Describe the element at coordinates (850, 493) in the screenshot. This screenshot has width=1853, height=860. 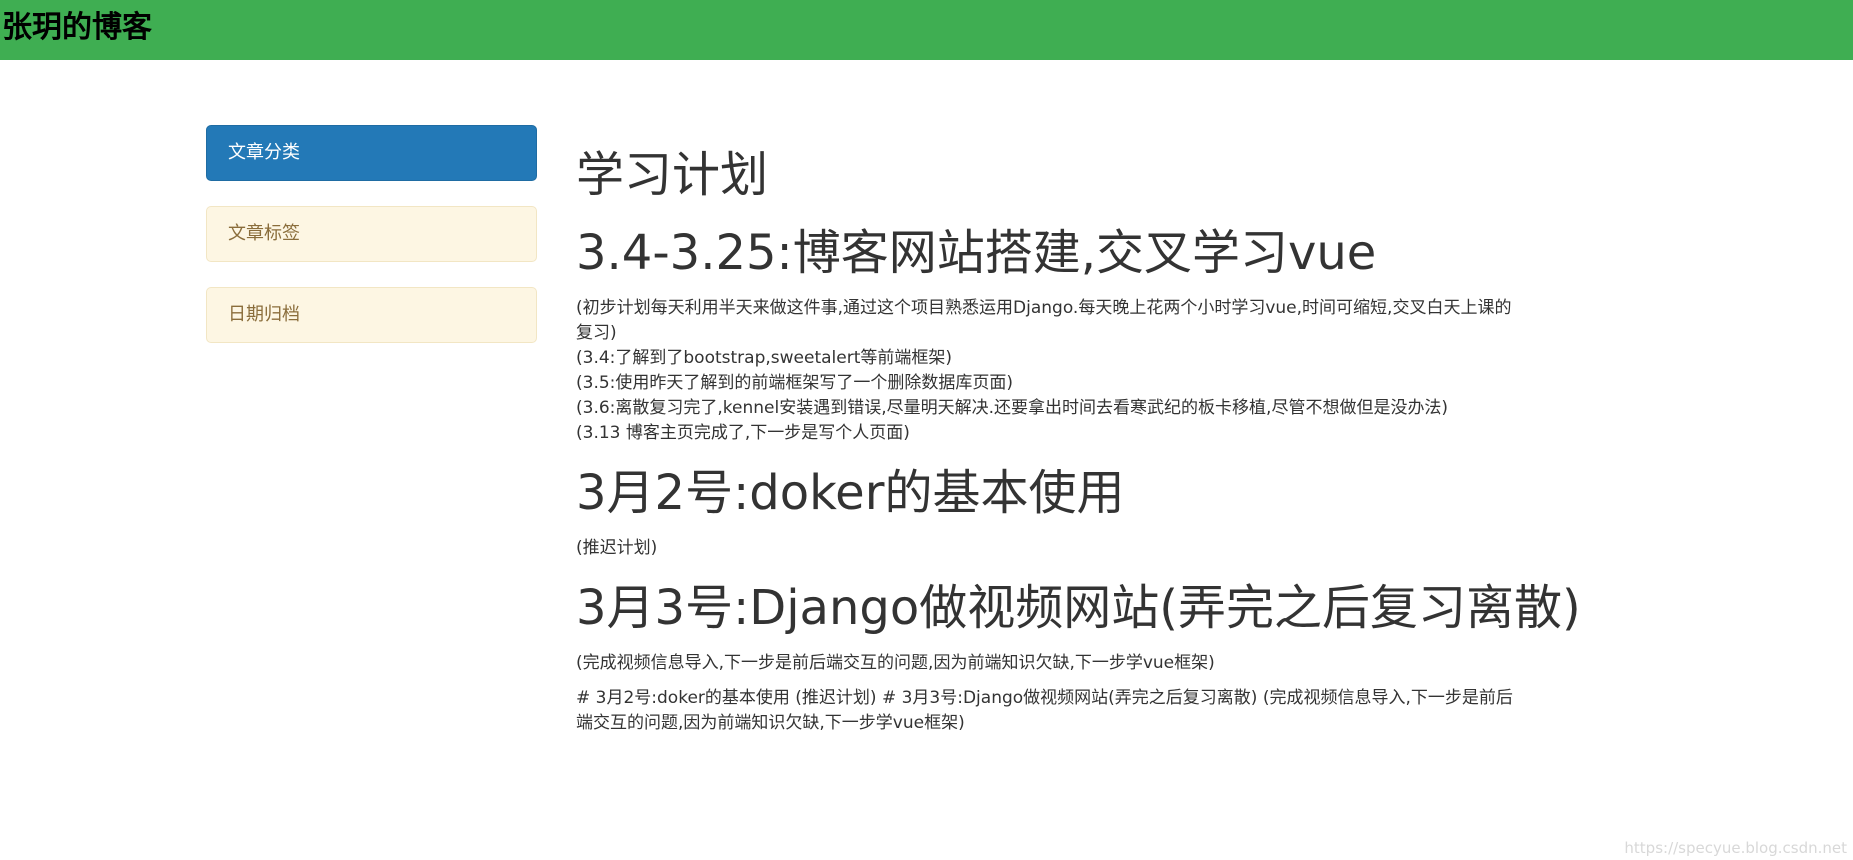
I see `section-heading: 3月2号:doker的基本使用` at that location.